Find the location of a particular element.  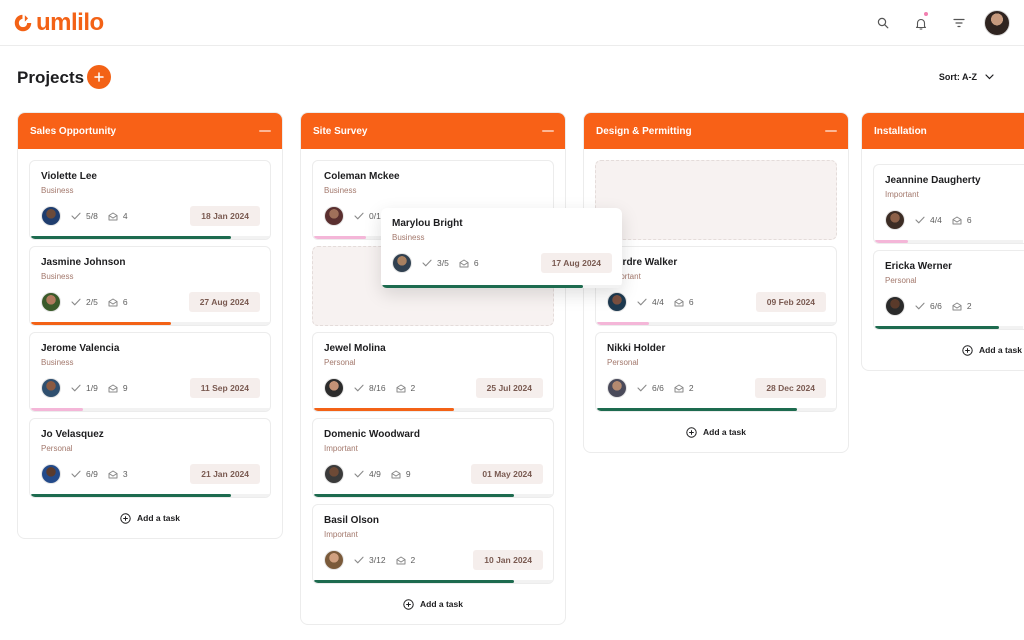

task-card: Nikki Holder Personal 6/6 2 28 Dec 2024 is located at coordinates (716, 372).